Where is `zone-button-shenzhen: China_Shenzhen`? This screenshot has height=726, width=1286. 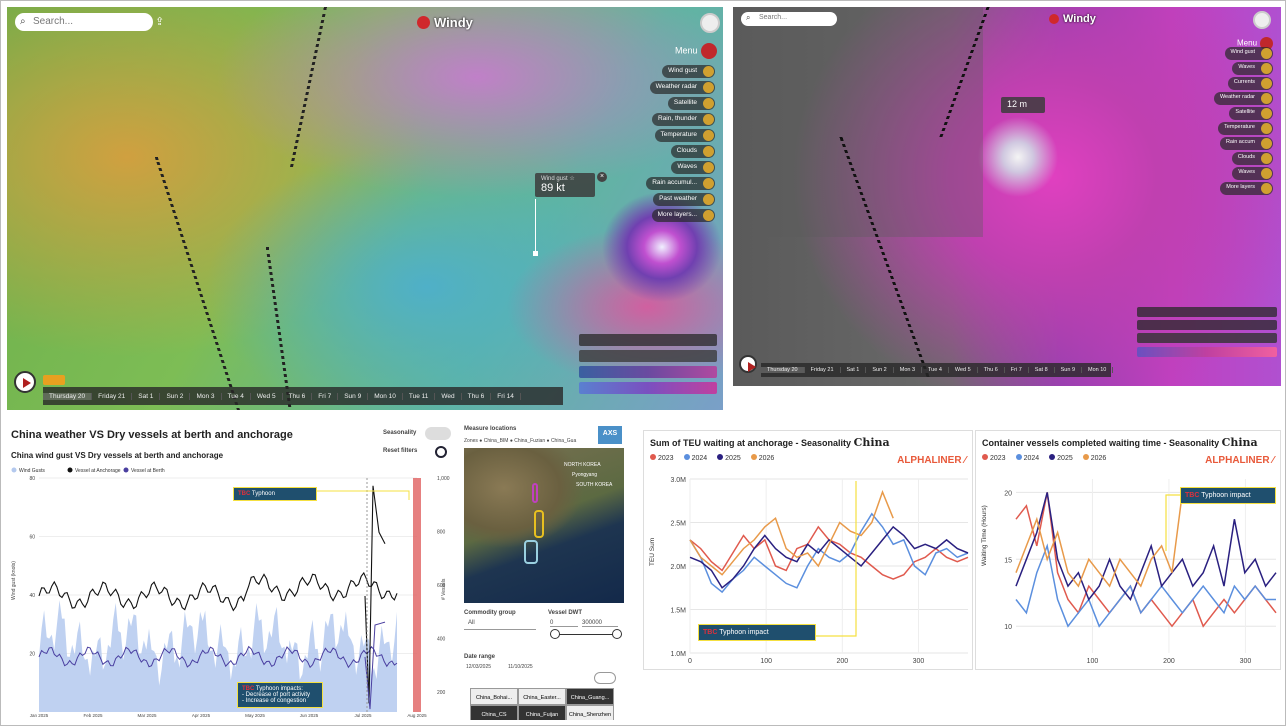
zone-button-shenzhen: China_Shenzhen is located at coordinates (590, 712).